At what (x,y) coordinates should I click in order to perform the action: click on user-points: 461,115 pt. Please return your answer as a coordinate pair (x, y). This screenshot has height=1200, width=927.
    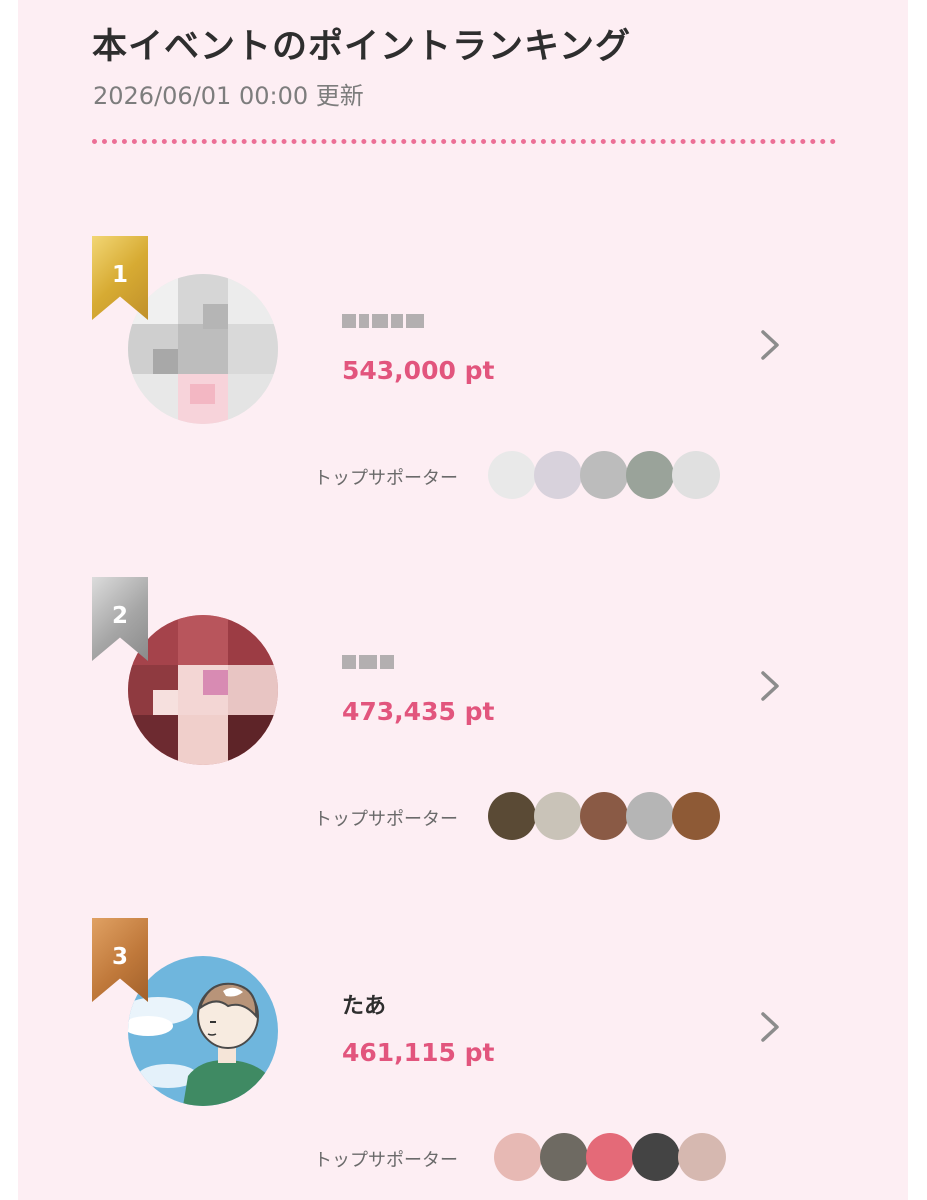
    Looking at the image, I should click on (418, 1052).